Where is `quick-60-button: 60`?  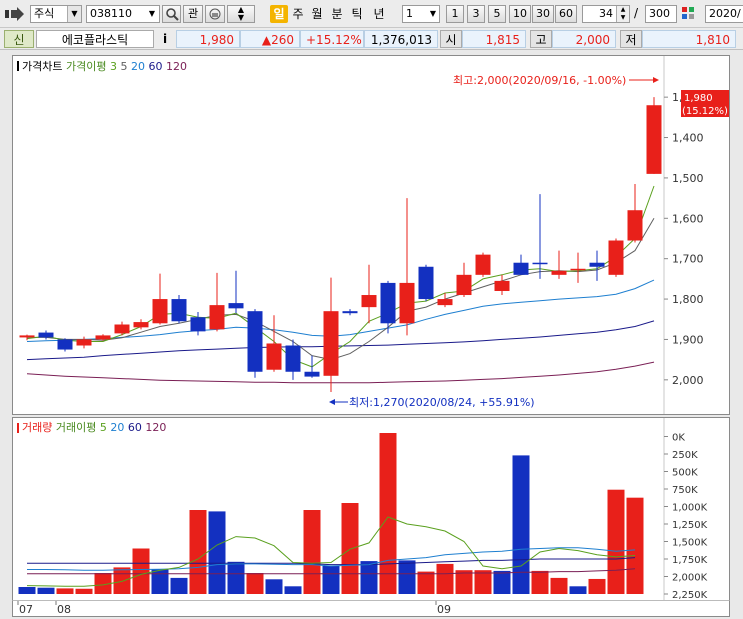
quick-60-button: 60 is located at coordinates (566, 14).